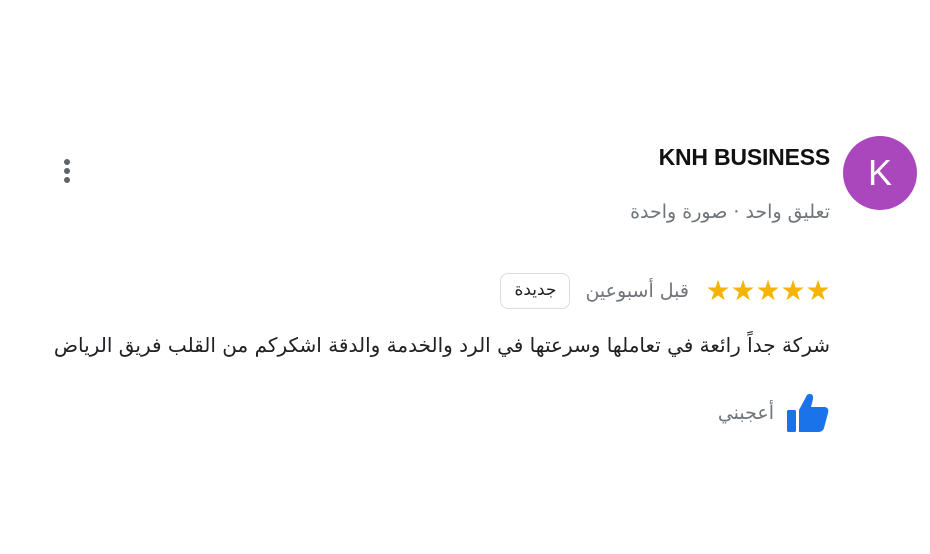 The height and width of the screenshot is (554, 930). Describe the element at coordinates (637, 291) in the screenshot. I see `review-time: قبل أسبوعين` at that location.